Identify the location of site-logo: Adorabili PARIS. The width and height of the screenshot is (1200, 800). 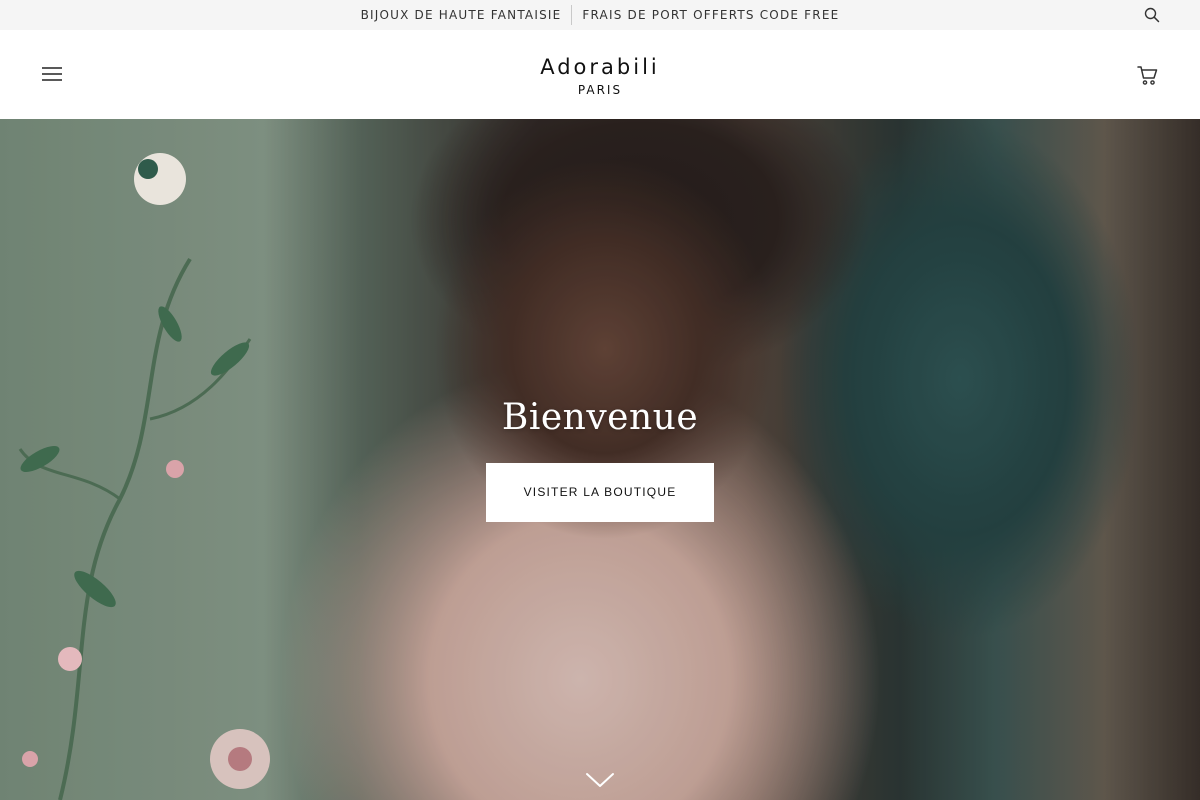
(600, 75).